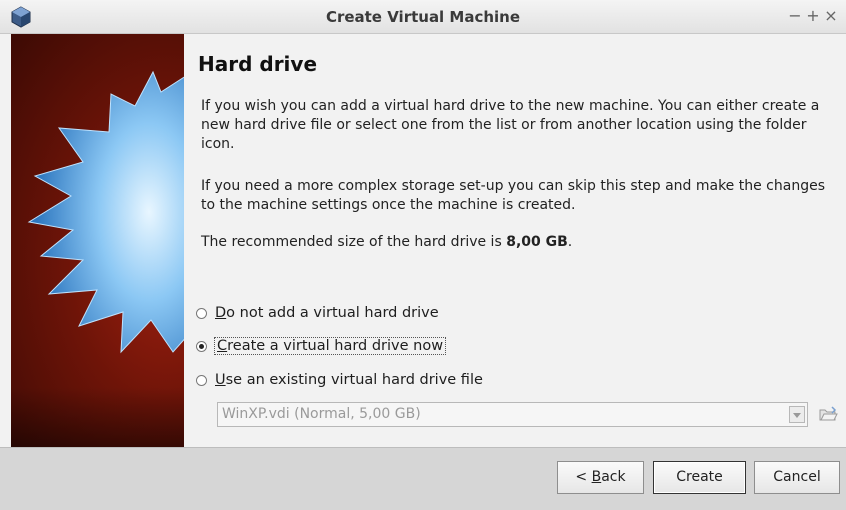 This screenshot has height=510, width=846. I want to click on recommended-size-value: 8,00 GB, so click(537, 242).